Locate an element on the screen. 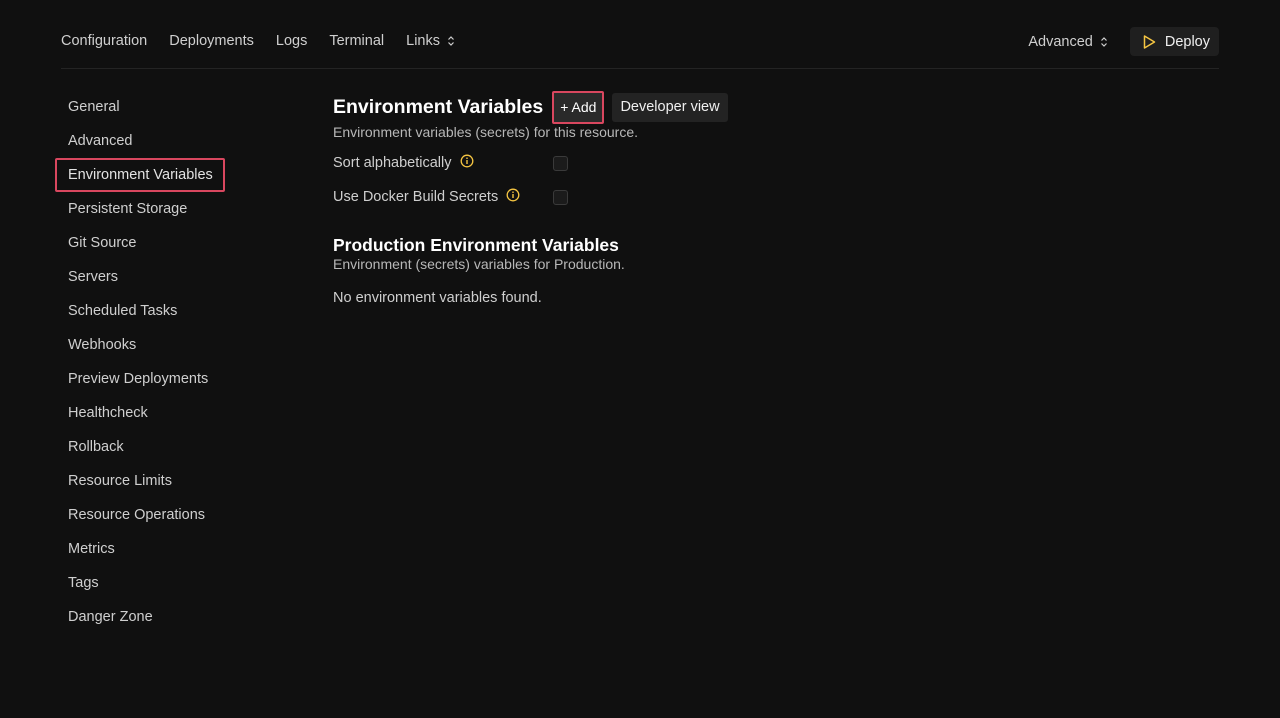 This screenshot has height=718, width=1280. sidebar-item-label: Healthcheck is located at coordinates (108, 413).